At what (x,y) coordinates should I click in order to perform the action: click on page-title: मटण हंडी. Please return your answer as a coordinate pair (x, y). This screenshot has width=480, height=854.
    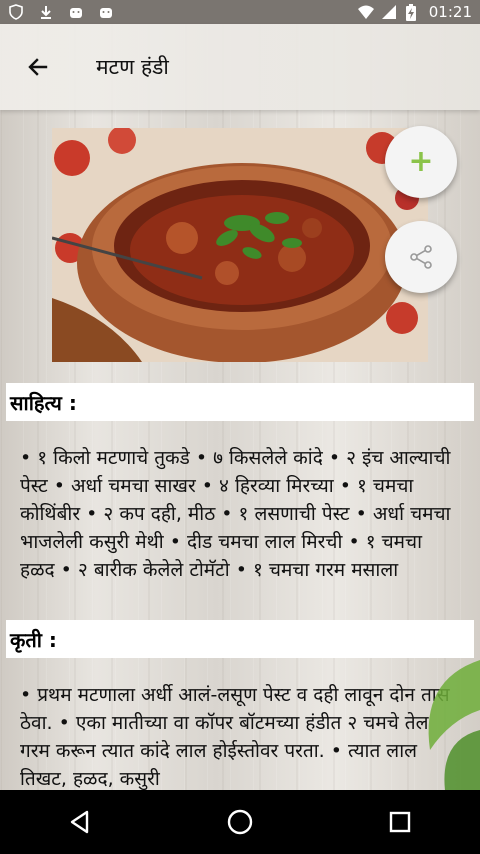
    Looking at the image, I should click on (132, 67).